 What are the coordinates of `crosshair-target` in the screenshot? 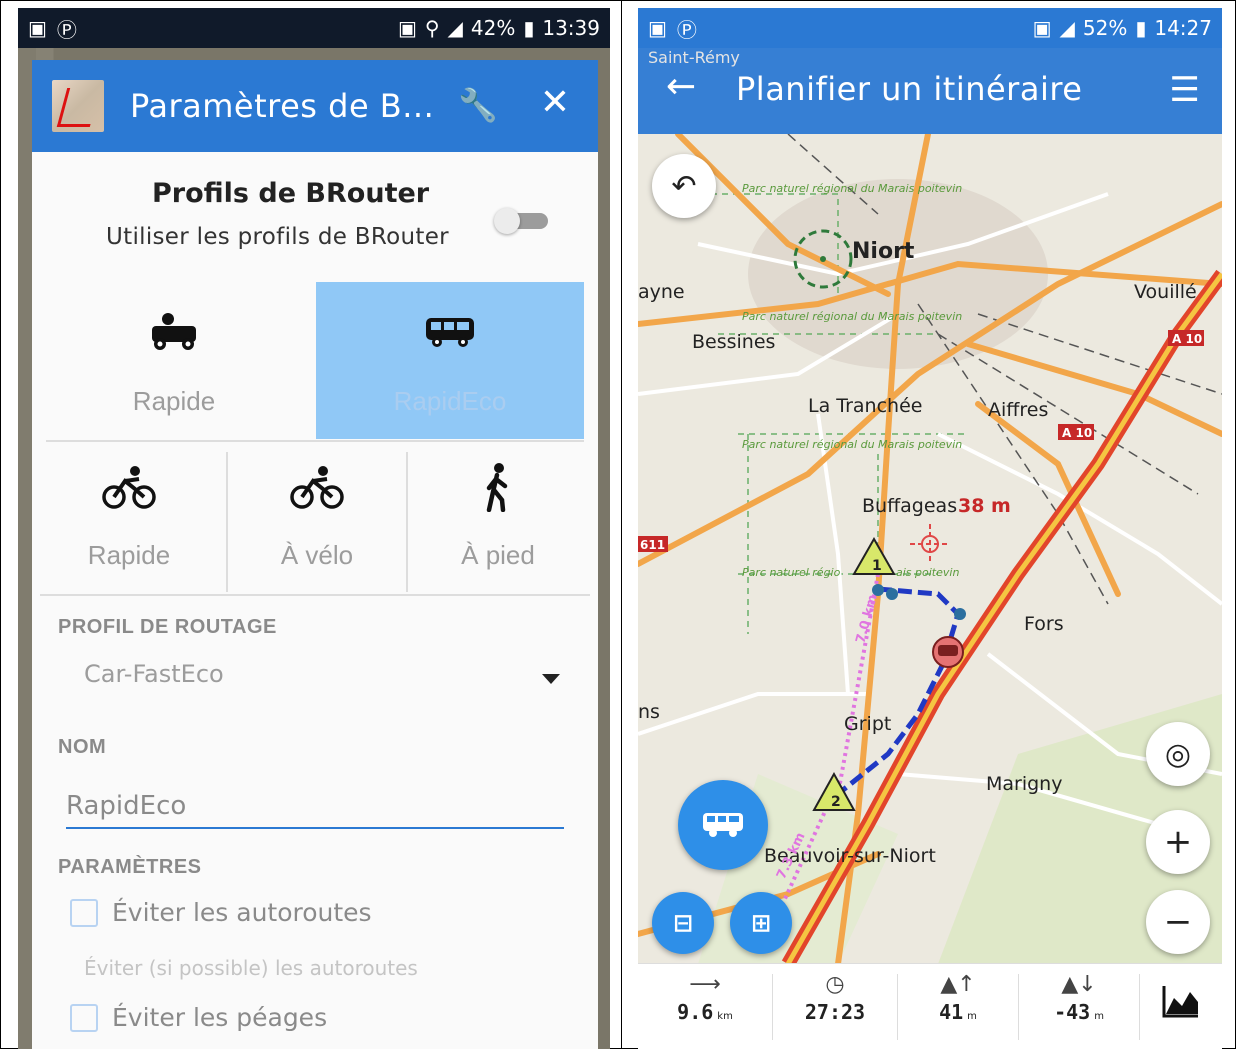 It's located at (930, 544).